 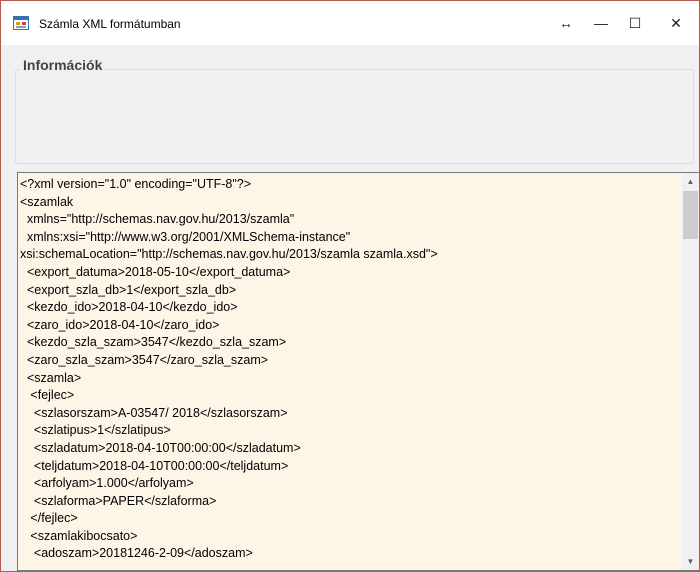 I want to click on xml-line: </fejlec>, so click(x=49, y=518).